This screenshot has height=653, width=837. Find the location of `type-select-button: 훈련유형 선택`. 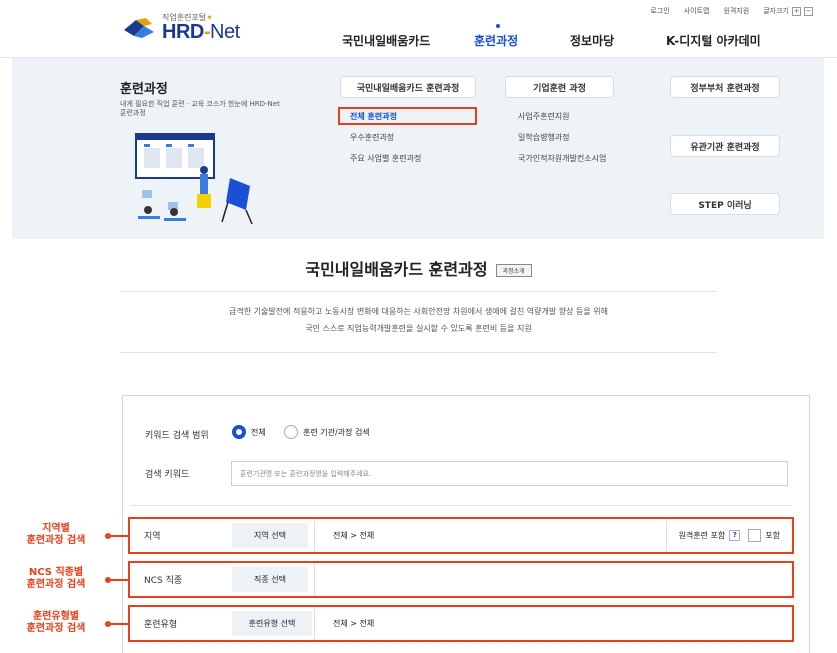

type-select-button: 훈련유형 선택 is located at coordinates (272, 623).